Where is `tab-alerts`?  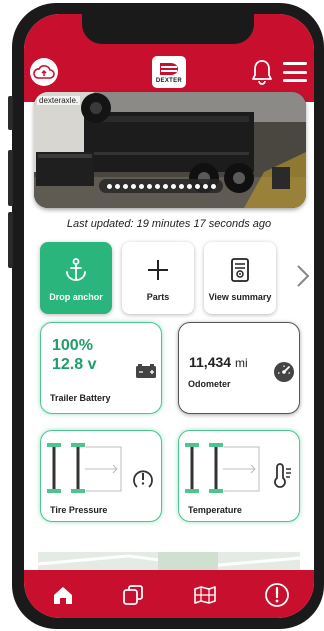
tab-alerts is located at coordinates (277, 595).